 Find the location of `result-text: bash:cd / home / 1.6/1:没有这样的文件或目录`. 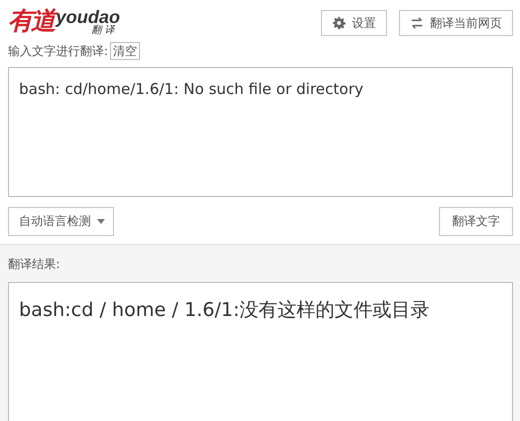

result-text: bash:cd / home / 1.6/1:没有这样的文件或目录 is located at coordinates (224, 310).